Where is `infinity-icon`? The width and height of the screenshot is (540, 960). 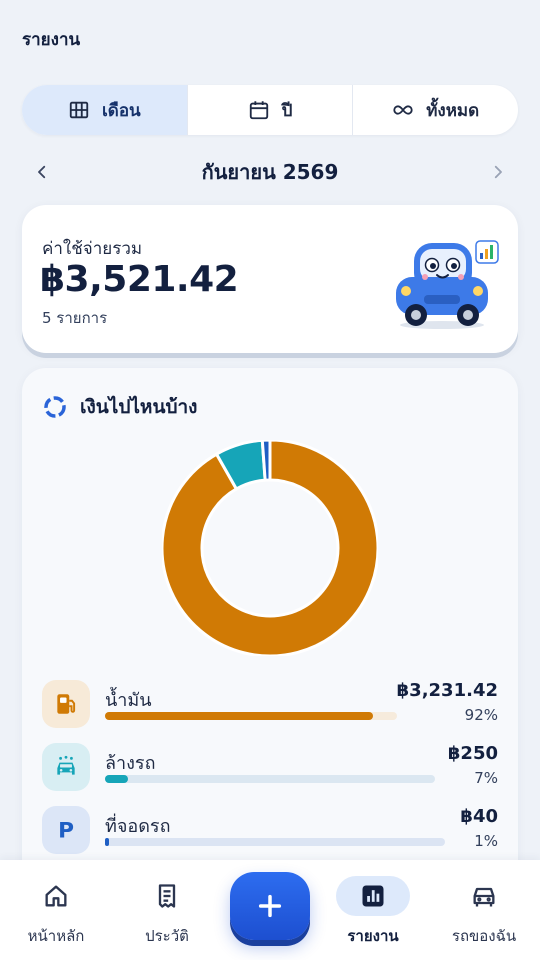
infinity-icon is located at coordinates (403, 110).